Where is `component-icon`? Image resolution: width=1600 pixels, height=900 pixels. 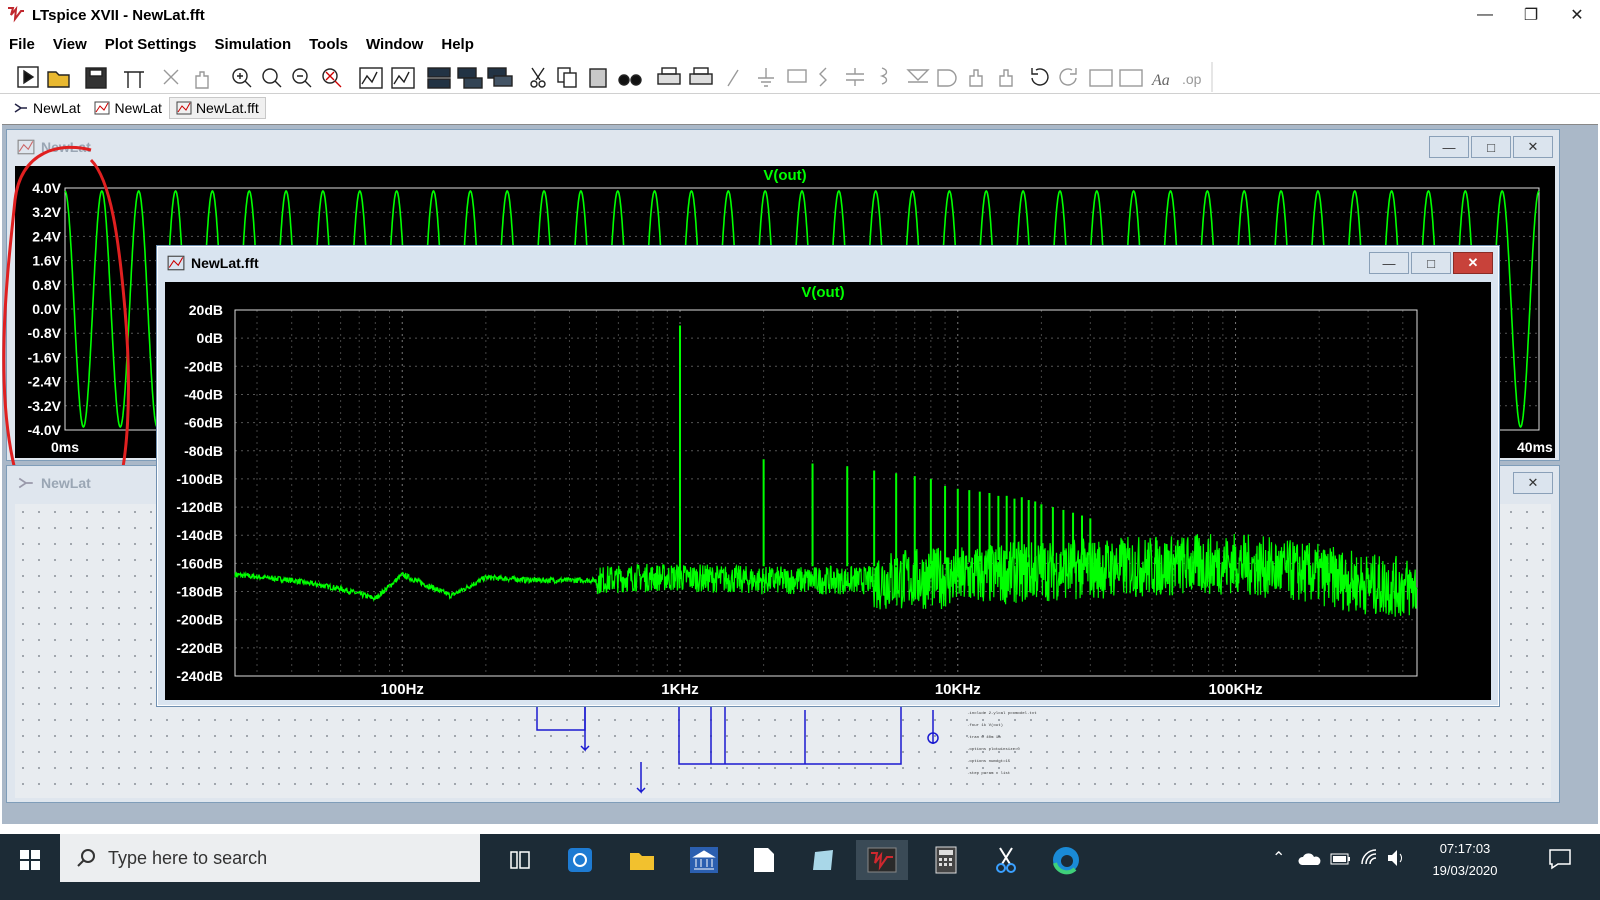 component-icon is located at coordinates (947, 78).